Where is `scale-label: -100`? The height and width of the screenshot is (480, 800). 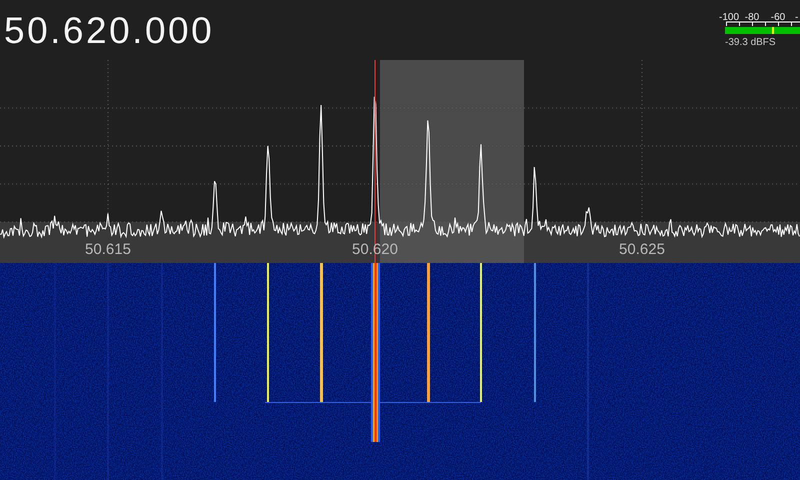 scale-label: -100 is located at coordinates (729, 17).